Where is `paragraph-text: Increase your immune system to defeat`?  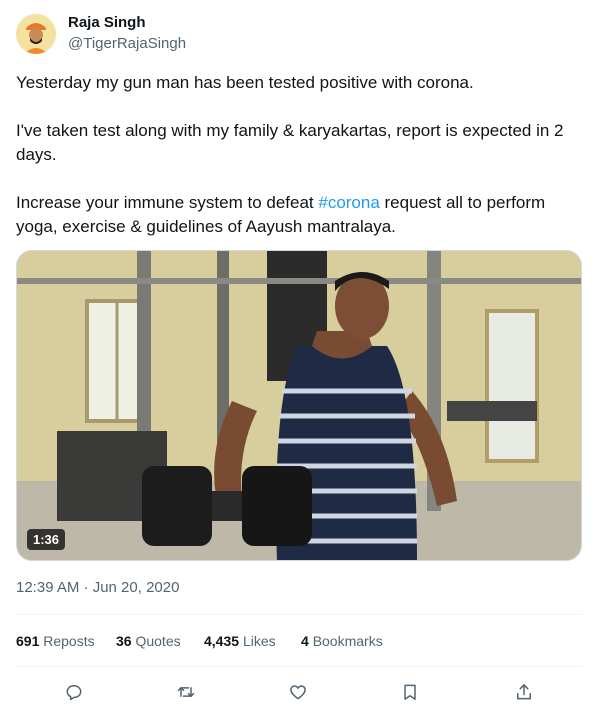 paragraph-text: Increase your immune system to defeat is located at coordinates (167, 202).